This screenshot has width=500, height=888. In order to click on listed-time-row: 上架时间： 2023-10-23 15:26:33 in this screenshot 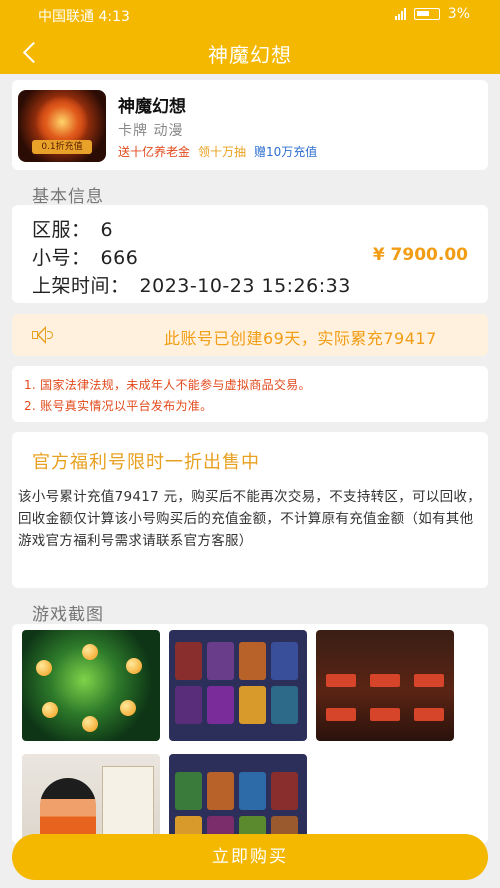, I will do `click(191, 284)`.